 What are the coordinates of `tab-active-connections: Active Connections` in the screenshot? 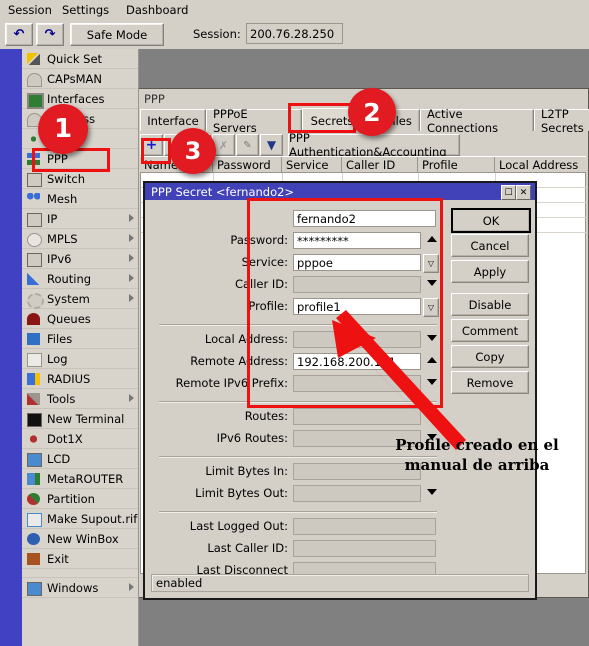 It's located at (477, 121).